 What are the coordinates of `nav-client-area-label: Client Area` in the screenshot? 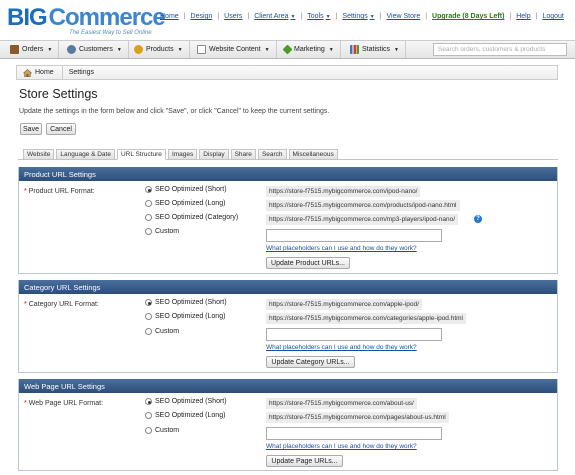 It's located at (271, 16).